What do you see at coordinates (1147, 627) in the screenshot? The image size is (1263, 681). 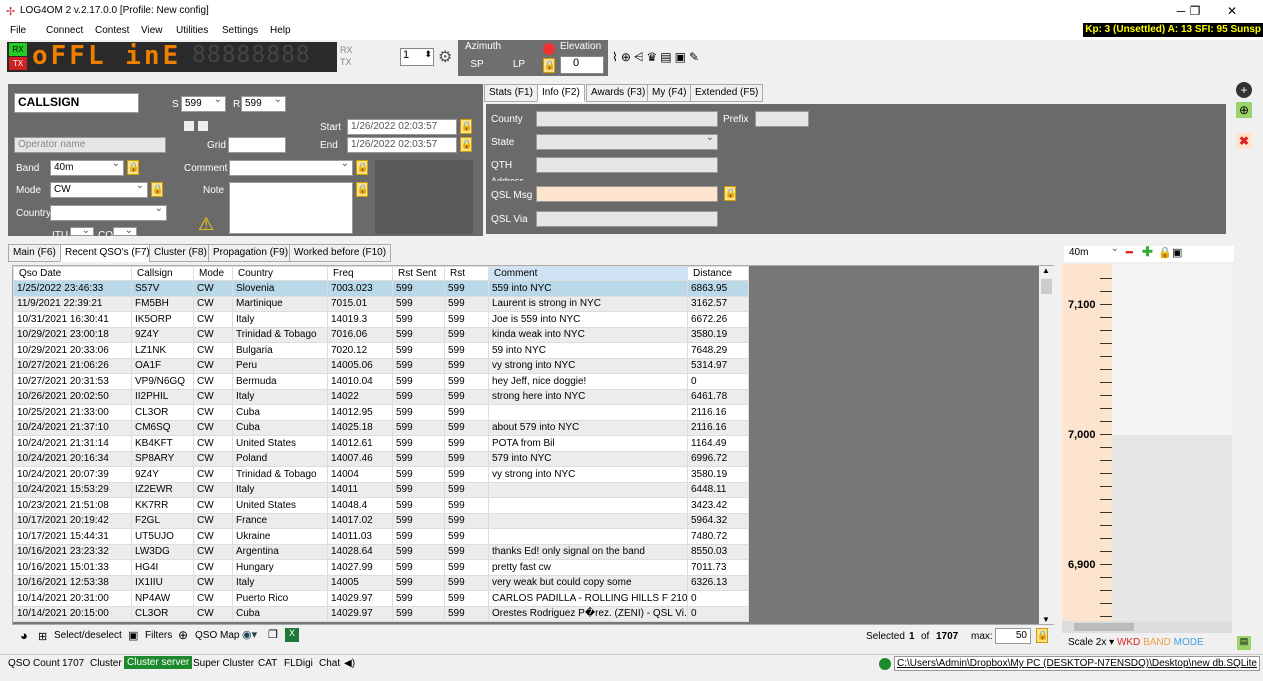 I see `bandmap-hscroll` at bounding box center [1147, 627].